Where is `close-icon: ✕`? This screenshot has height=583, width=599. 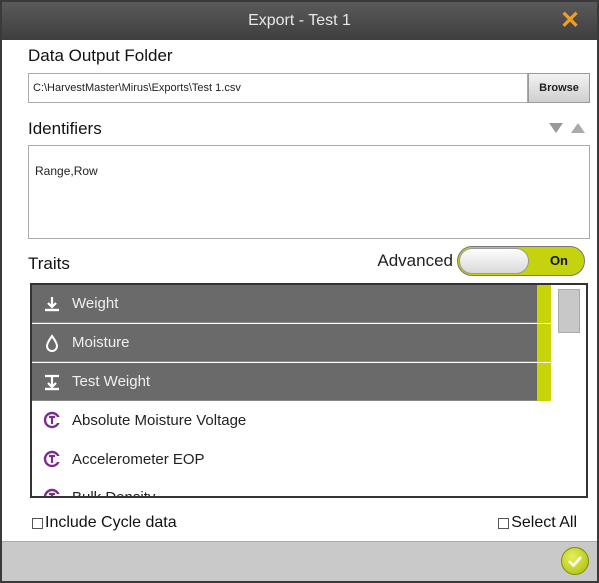 close-icon: ✕ is located at coordinates (570, 21).